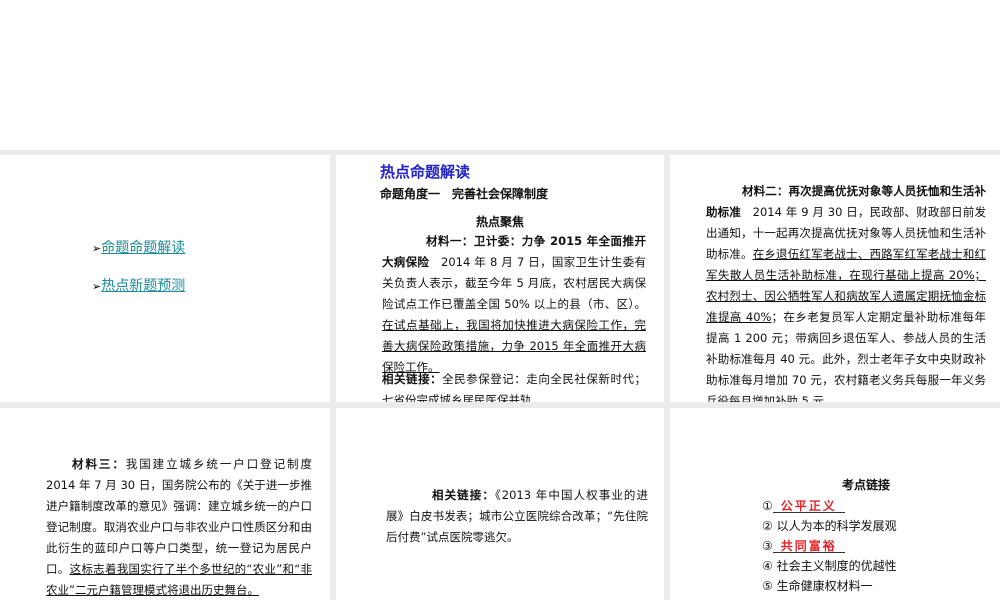 The width and height of the screenshot is (1000, 600). Describe the element at coordinates (767, 506) in the screenshot. I see `item-number: ①` at that location.